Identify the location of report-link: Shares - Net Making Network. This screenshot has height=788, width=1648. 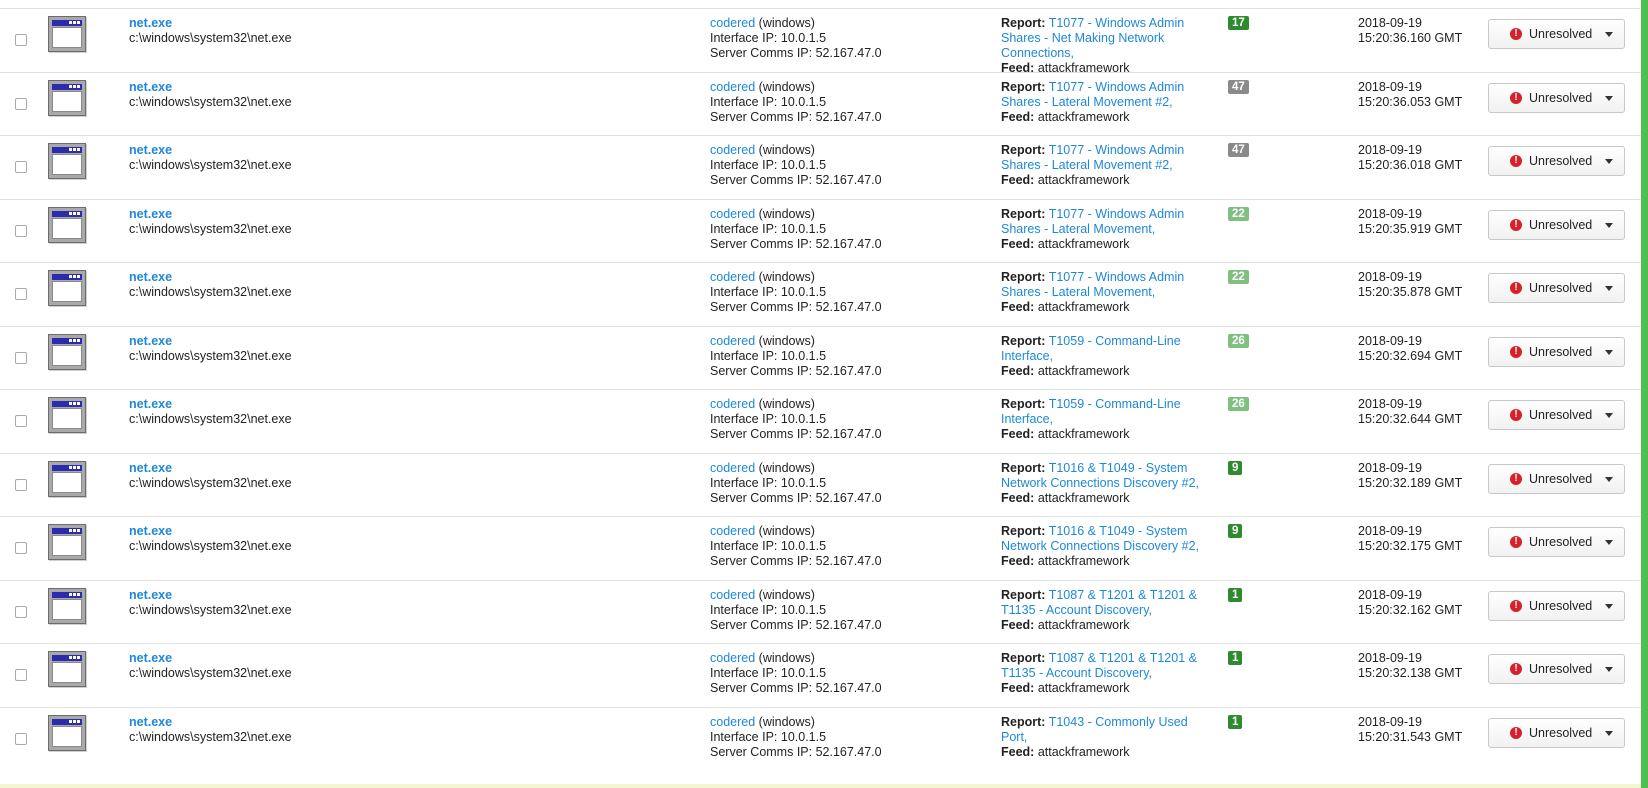
(1082, 38).